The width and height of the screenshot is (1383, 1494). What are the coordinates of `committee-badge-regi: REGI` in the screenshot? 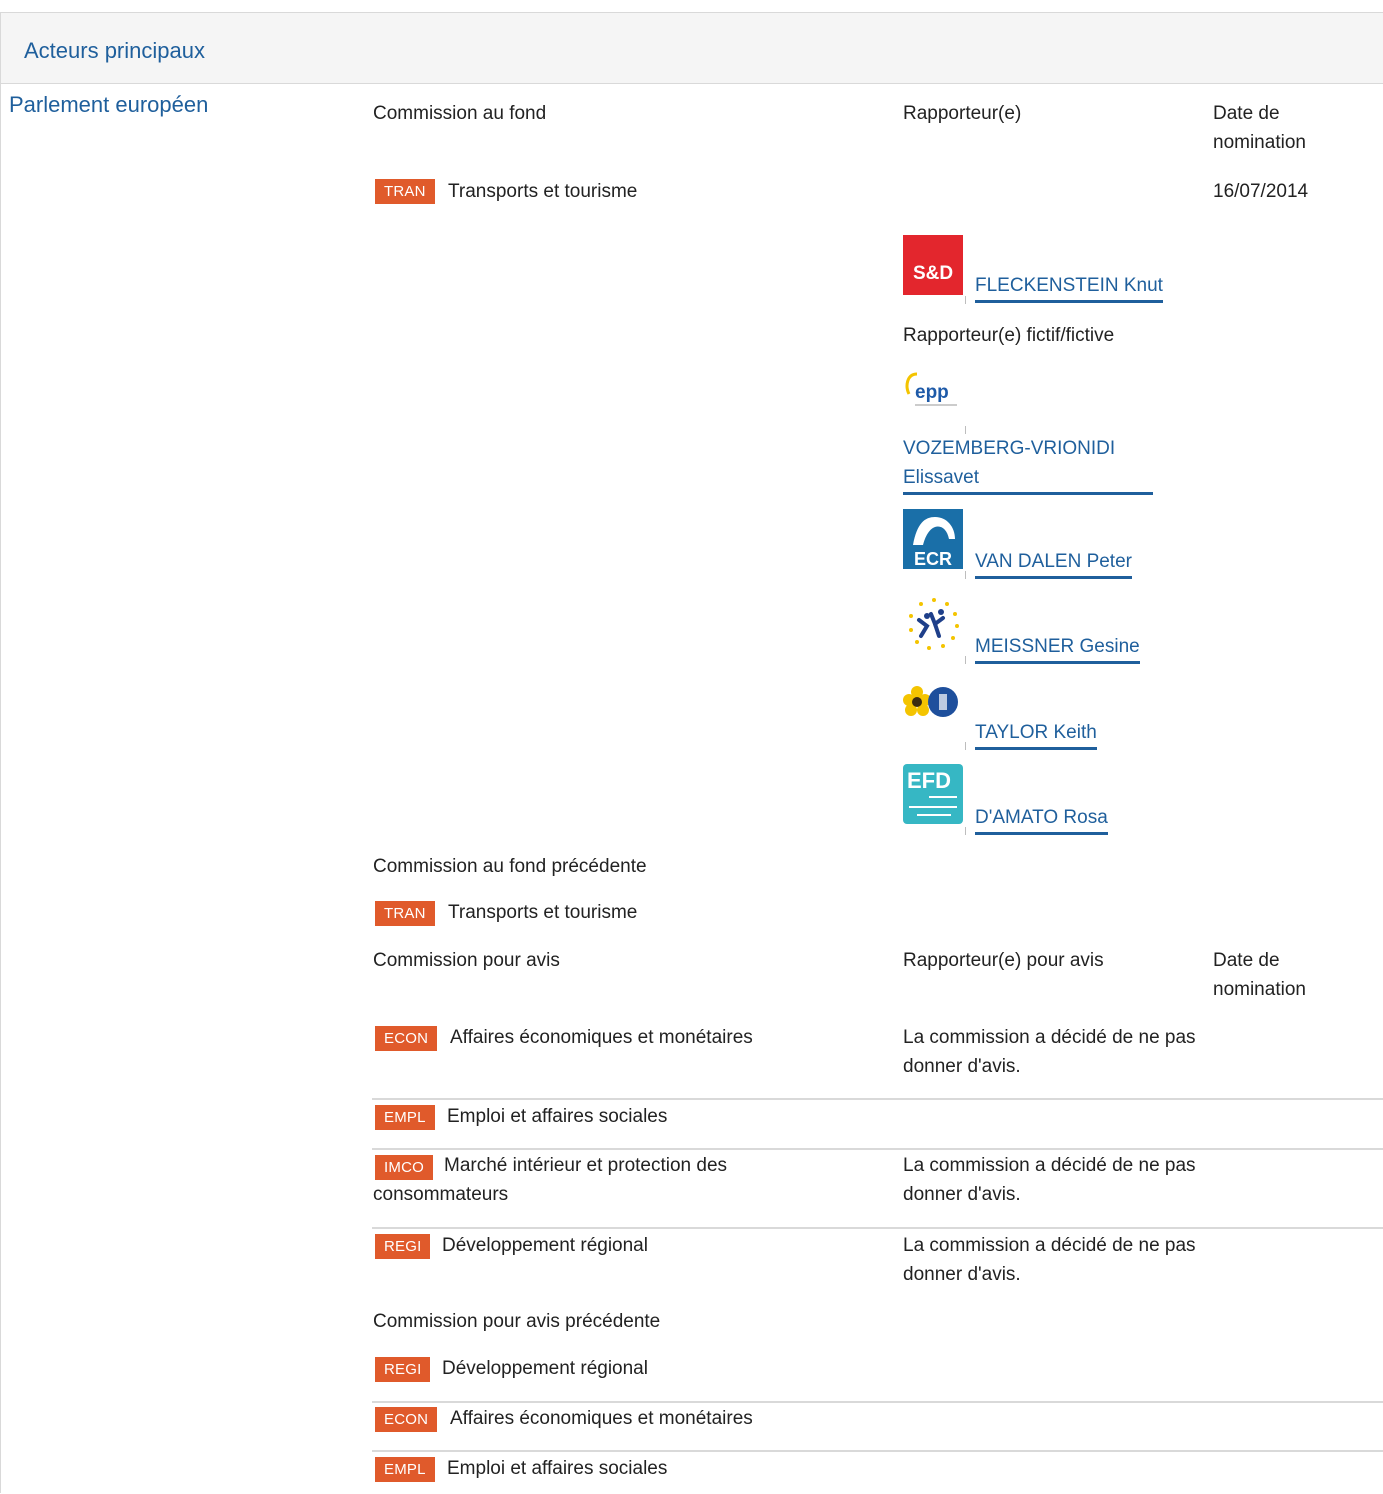 It's located at (403, 1246).